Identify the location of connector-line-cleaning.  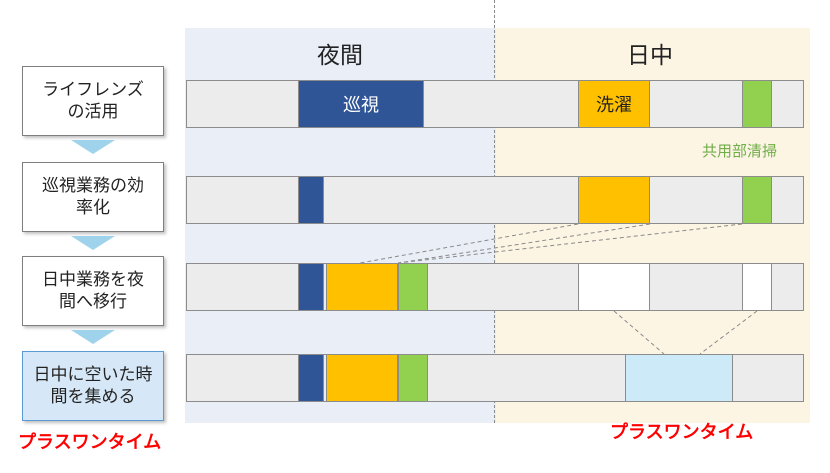
(570, 243).